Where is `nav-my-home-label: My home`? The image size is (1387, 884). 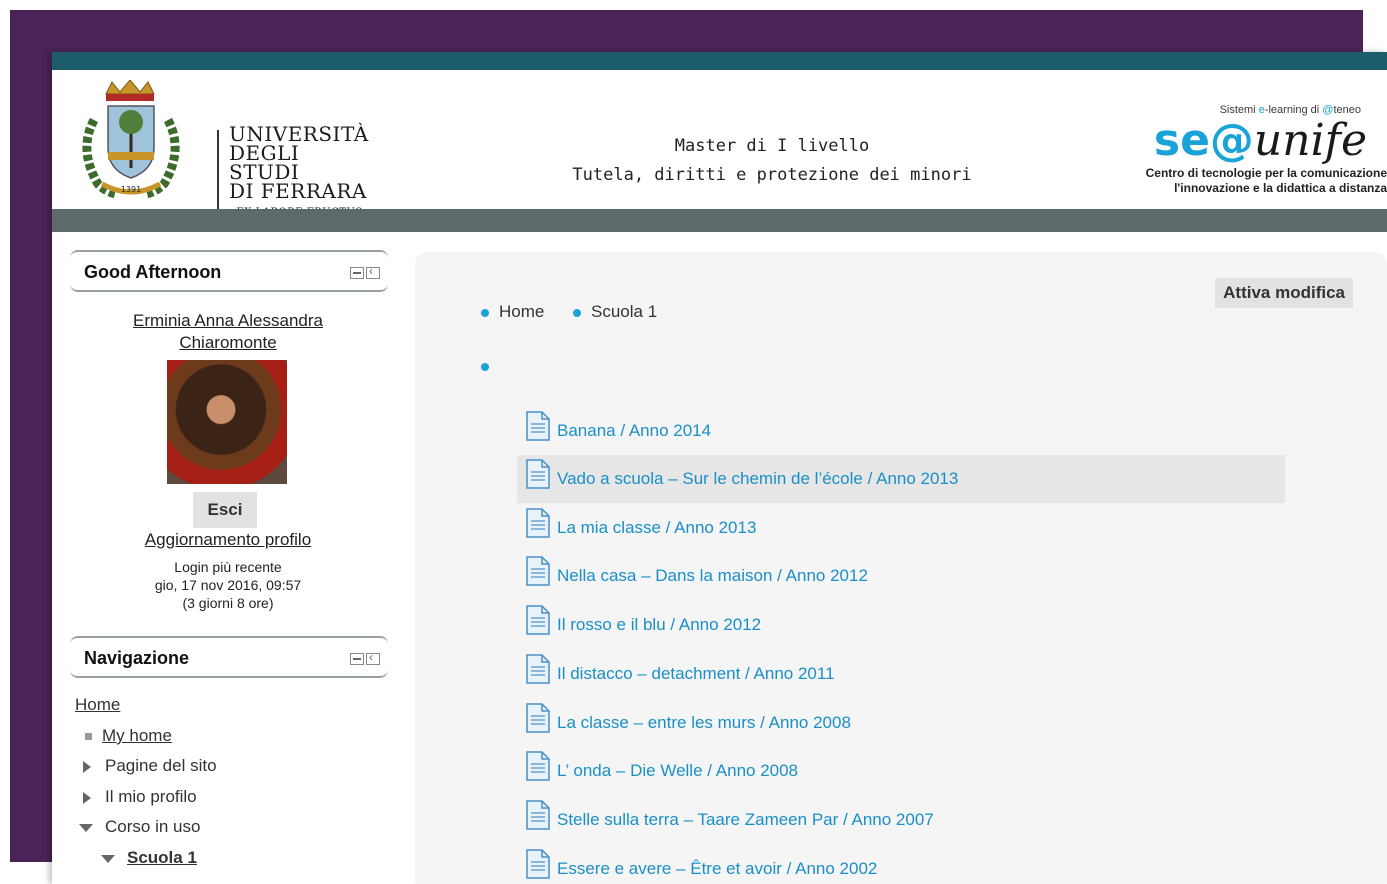
nav-my-home-label: My home is located at coordinates (137, 735).